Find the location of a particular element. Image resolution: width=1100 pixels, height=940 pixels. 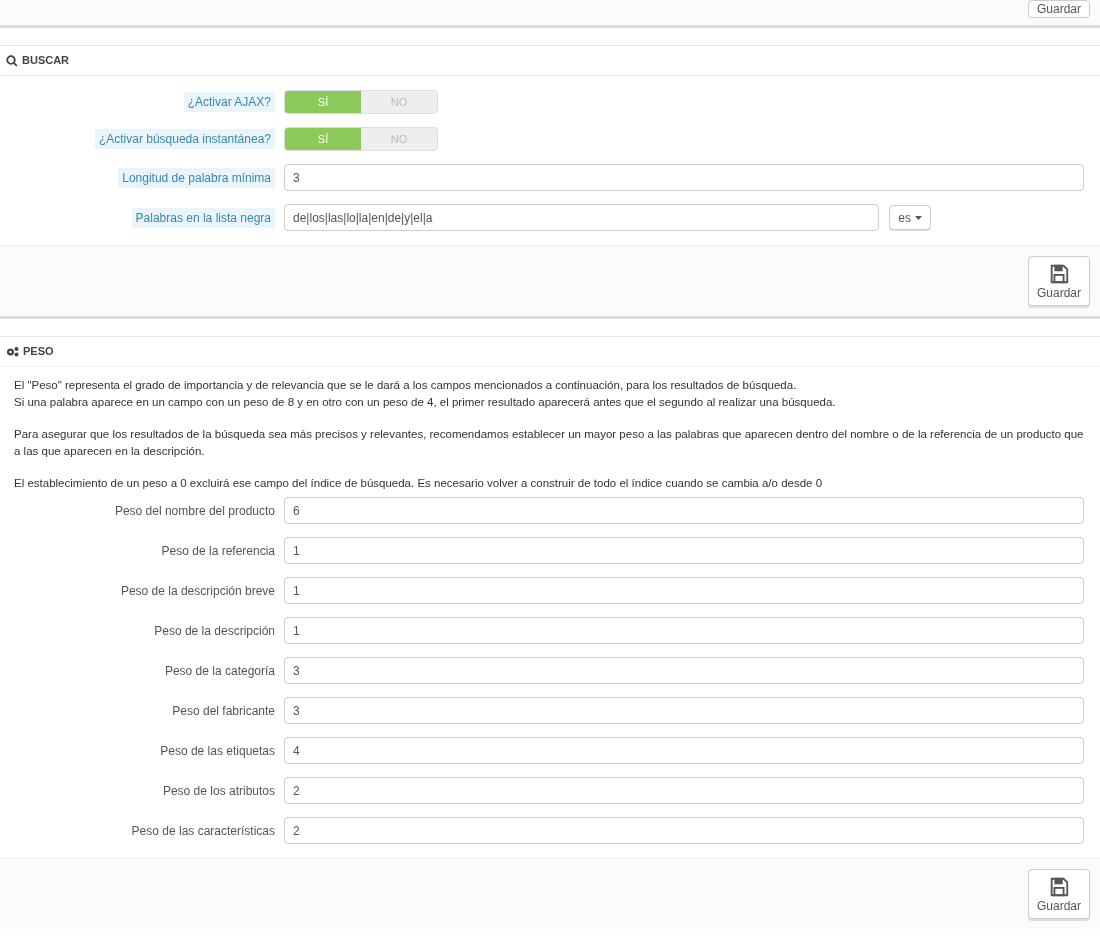

caret-icon is located at coordinates (918, 217).